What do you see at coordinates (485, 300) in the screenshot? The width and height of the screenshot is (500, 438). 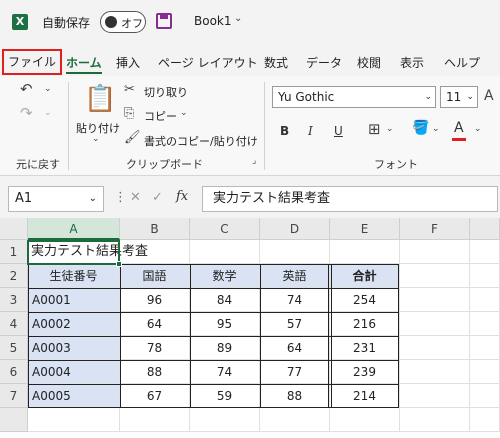 I see `cell-g3` at bounding box center [485, 300].